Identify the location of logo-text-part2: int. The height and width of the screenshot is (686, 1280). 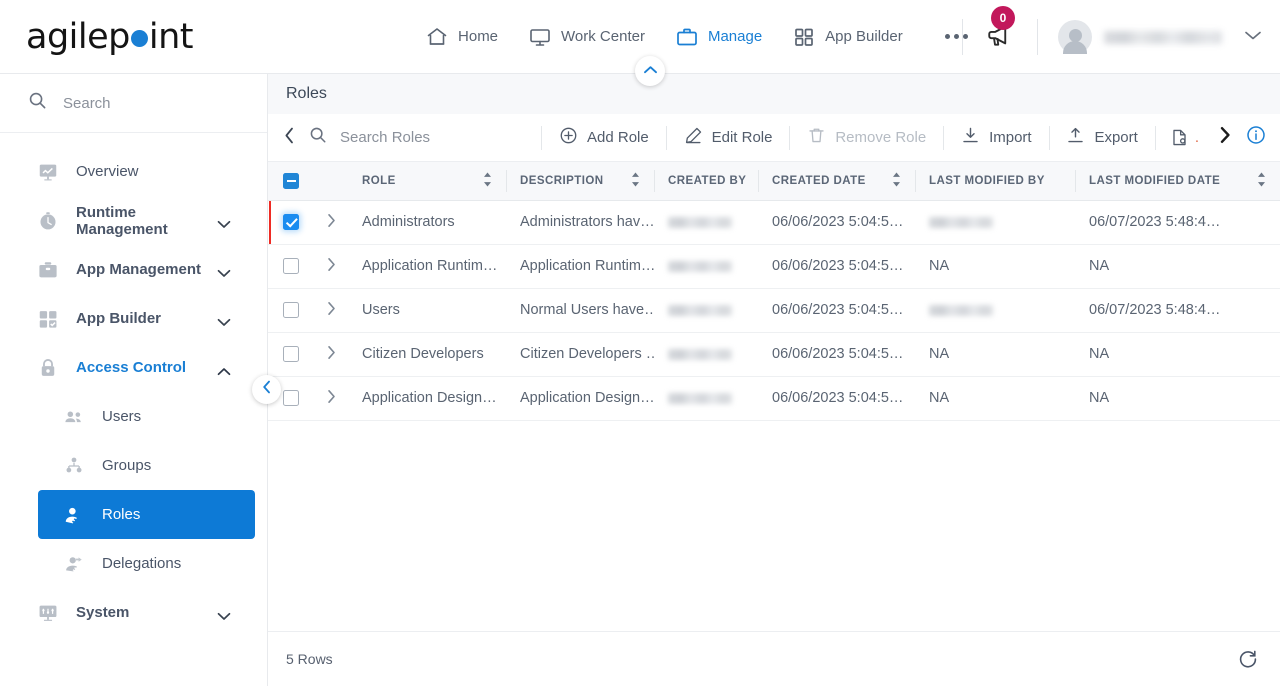
(171, 36).